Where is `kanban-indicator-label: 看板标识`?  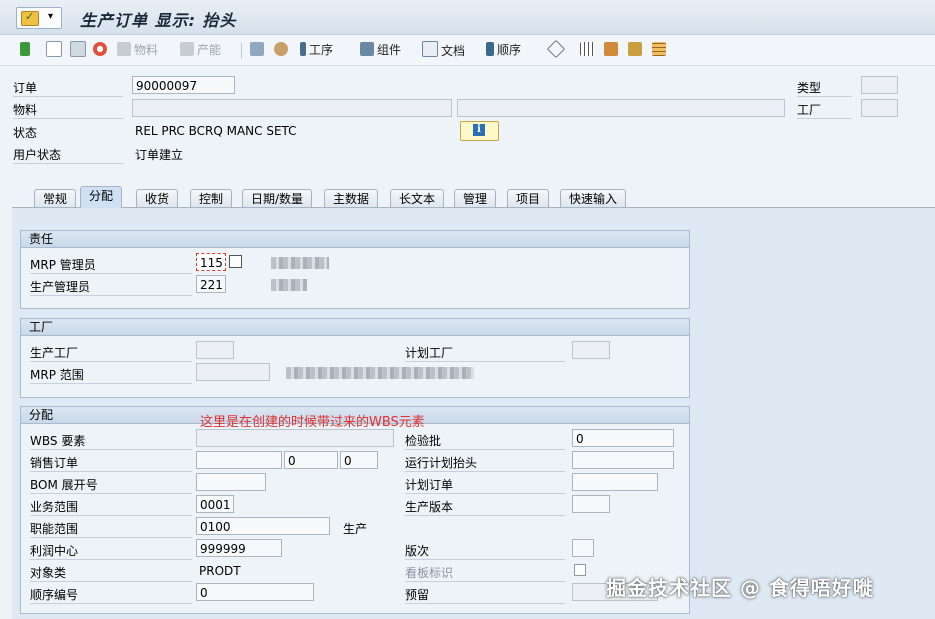 kanban-indicator-label: 看板标识 is located at coordinates (485, 573).